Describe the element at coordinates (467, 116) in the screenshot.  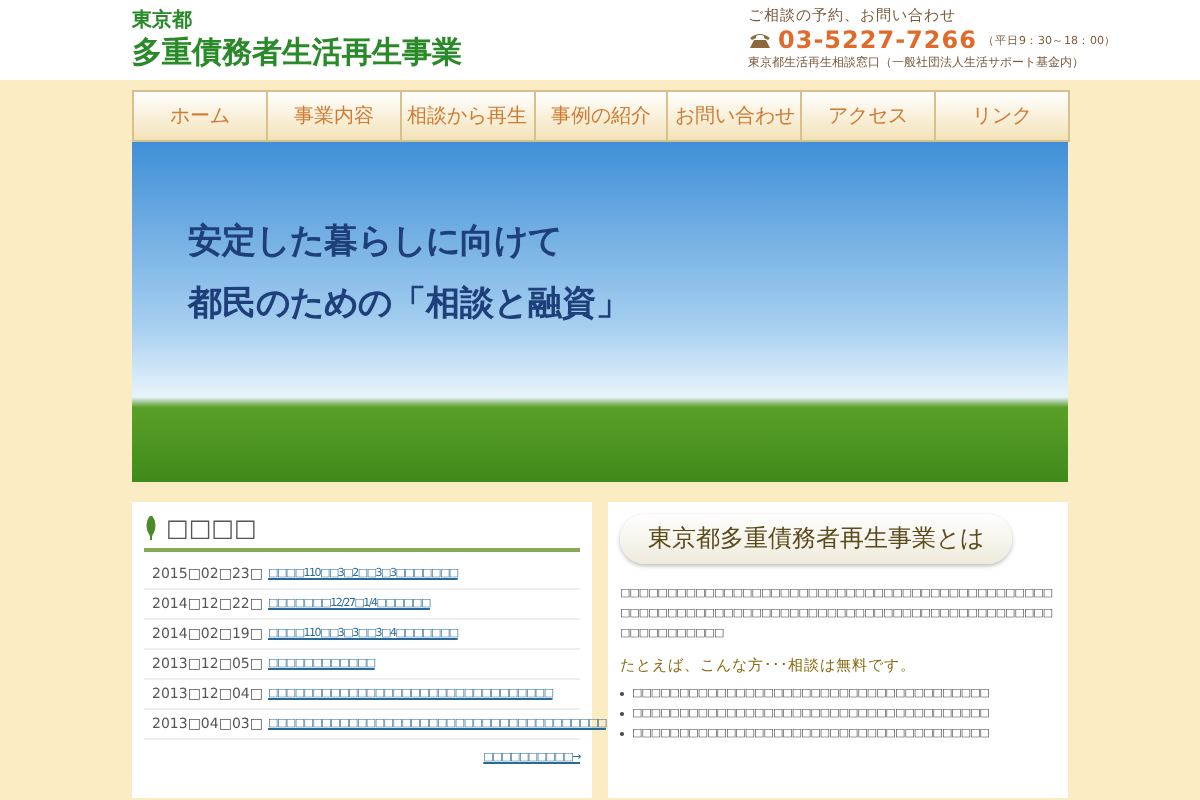
I see `nav-tab: 相談から再生` at that location.